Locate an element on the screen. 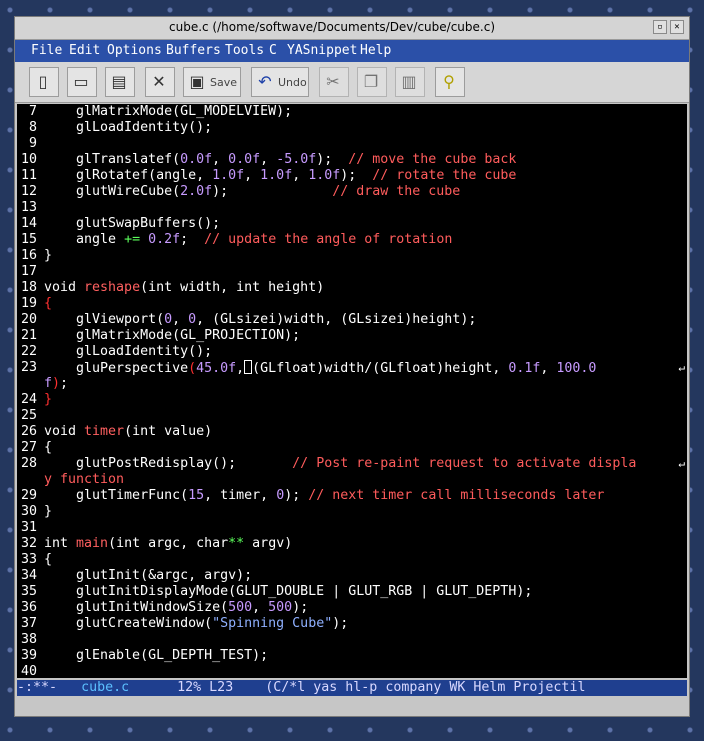  new-file-button: ▯ is located at coordinates (44, 82).